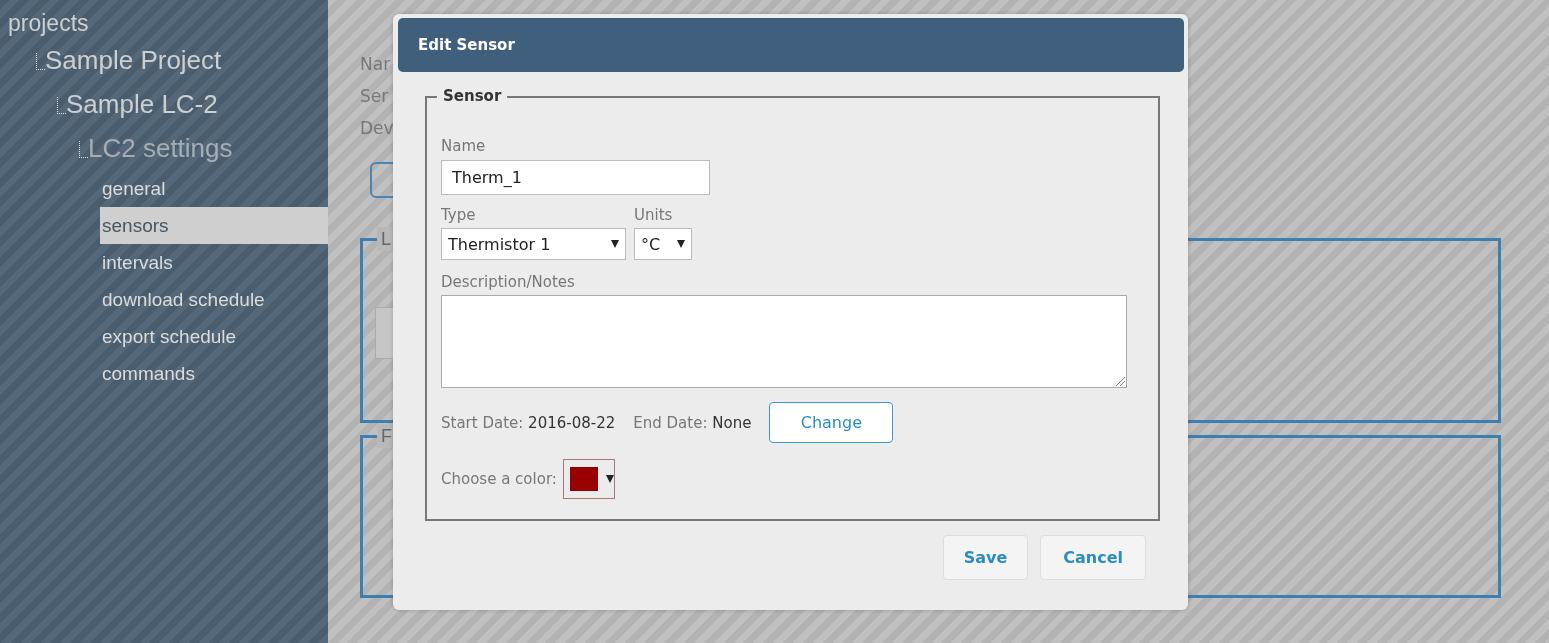 This screenshot has height=643, width=1549. Describe the element at coordinates (215, 188) in the screenshot. I see `menu-item: general` at that location.